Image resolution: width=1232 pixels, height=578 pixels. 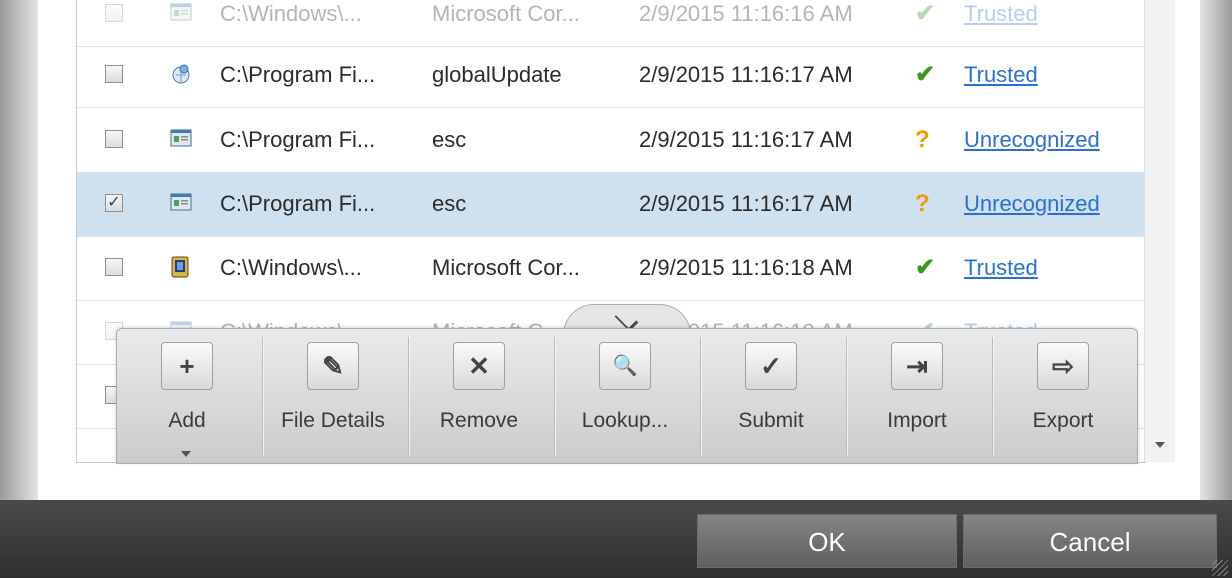 I want to click on toolbar-button-label: Export, so click(x=1063, y=420).